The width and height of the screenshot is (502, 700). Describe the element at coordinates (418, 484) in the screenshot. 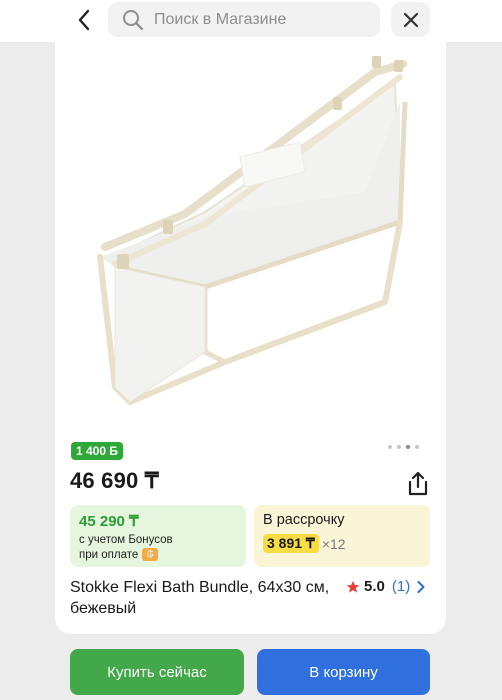

I see `share-icon` at that location.